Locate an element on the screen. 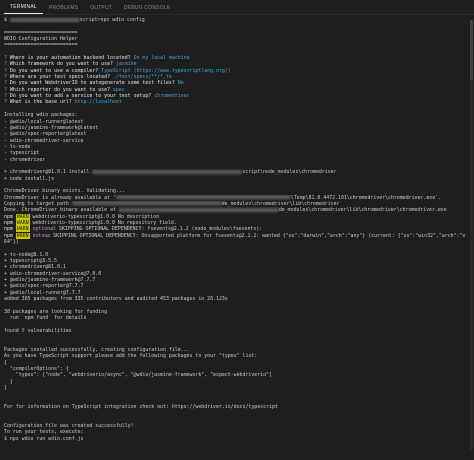  line-text: + wdio-chromedriver-service@7.0.0 is located at coordinates (53, 273).